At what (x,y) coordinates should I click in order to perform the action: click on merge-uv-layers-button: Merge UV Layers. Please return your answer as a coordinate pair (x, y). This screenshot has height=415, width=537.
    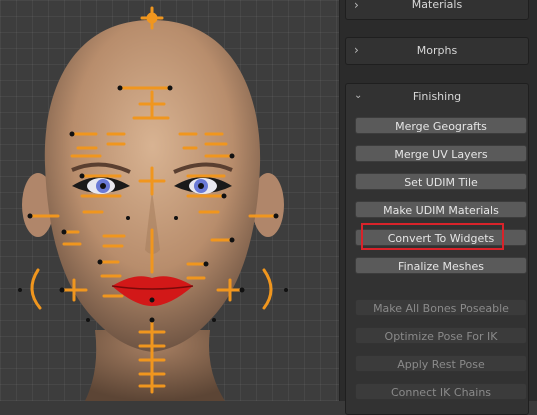
    Looking at the image, I should click on (441, 153).